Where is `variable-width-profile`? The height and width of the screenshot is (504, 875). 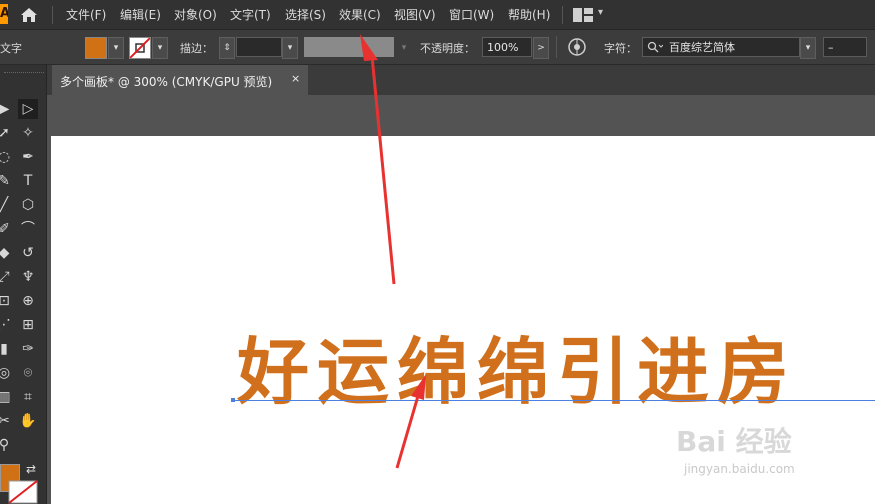 variable-width-profile is located at coordinates (349, 47).